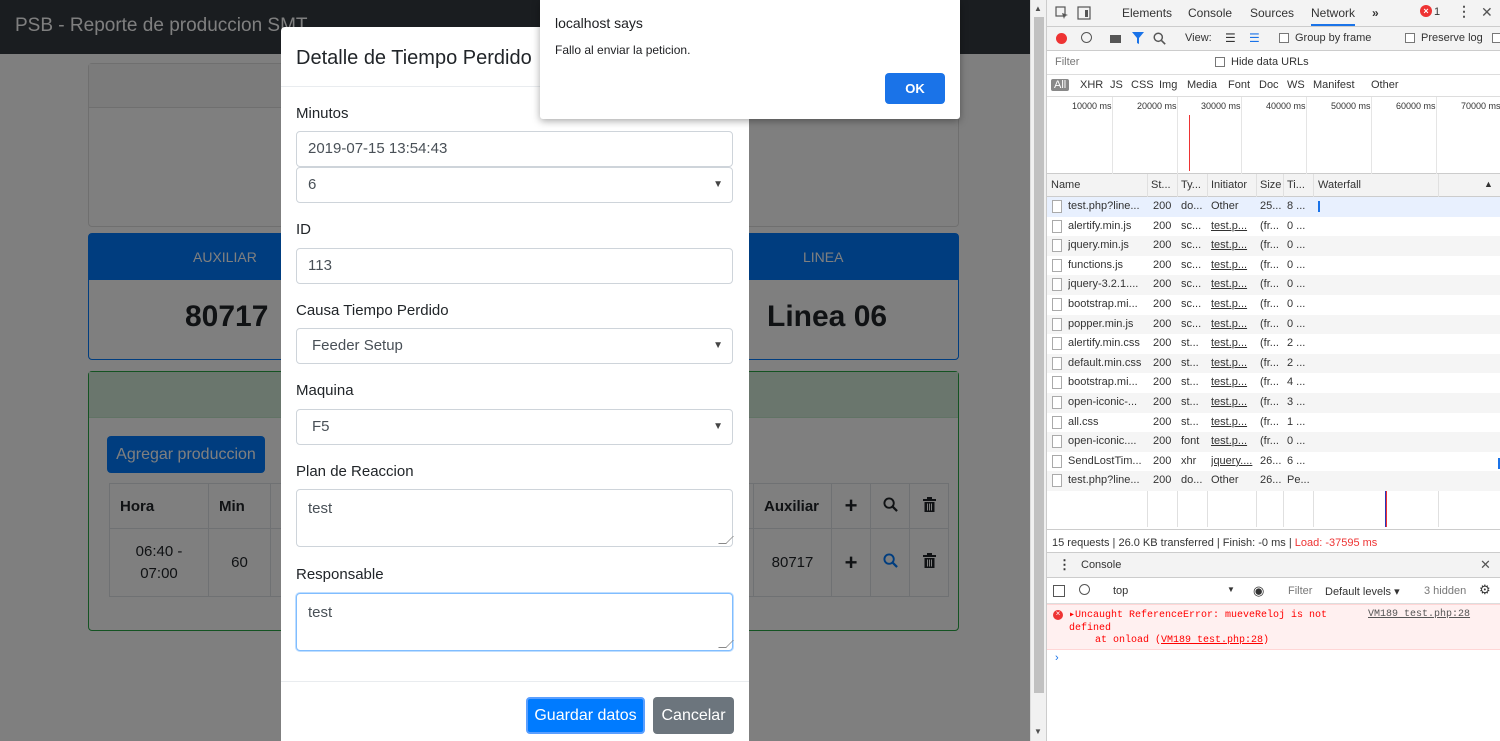 This screenshot has height=741, width=1500. Describe the element at coordinates (1464, 11) in the screenshot. I see `kebab-menu-icon: ⋮` at that location.